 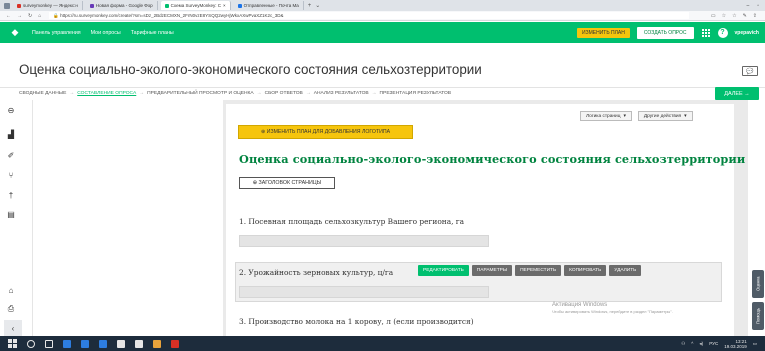 What do you see at coordinates (665, 32) in the screenshot?
I see `create-survey-button: СОЗДАТЬ ОПРОС` at bounding box center [665, 32].